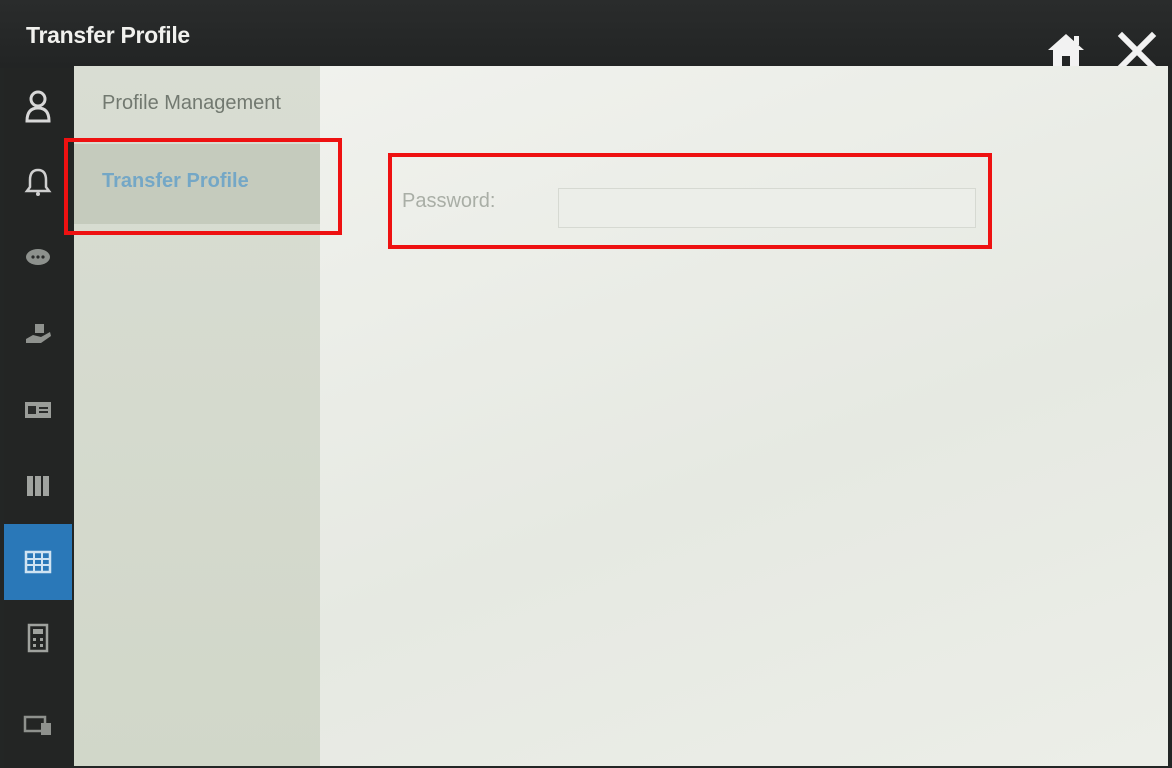  I want to click on highlight-box-transfer-profile, so click(203, 186).